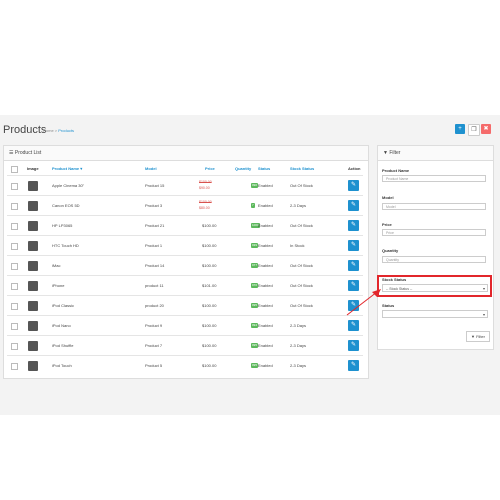 The image size is (500, 500). What do you see at coordinates (243, 168) in the screenshot?
I see `col-quantity: Quantity` at bounding box center [243, 168].